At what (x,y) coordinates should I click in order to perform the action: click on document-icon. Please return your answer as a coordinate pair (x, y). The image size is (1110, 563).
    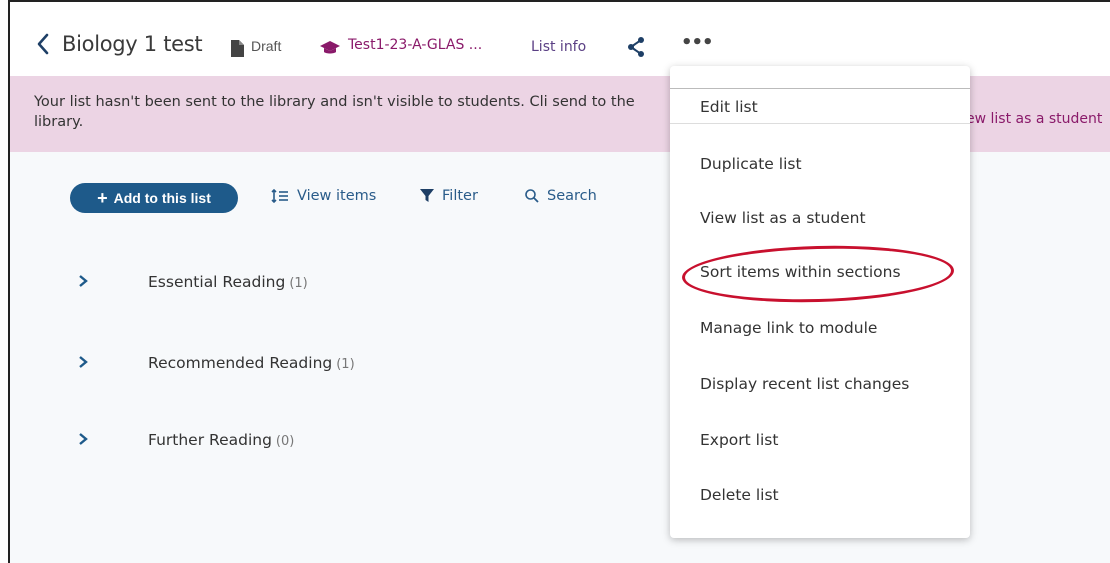
    Looking at the image, I should click on (237, 50).